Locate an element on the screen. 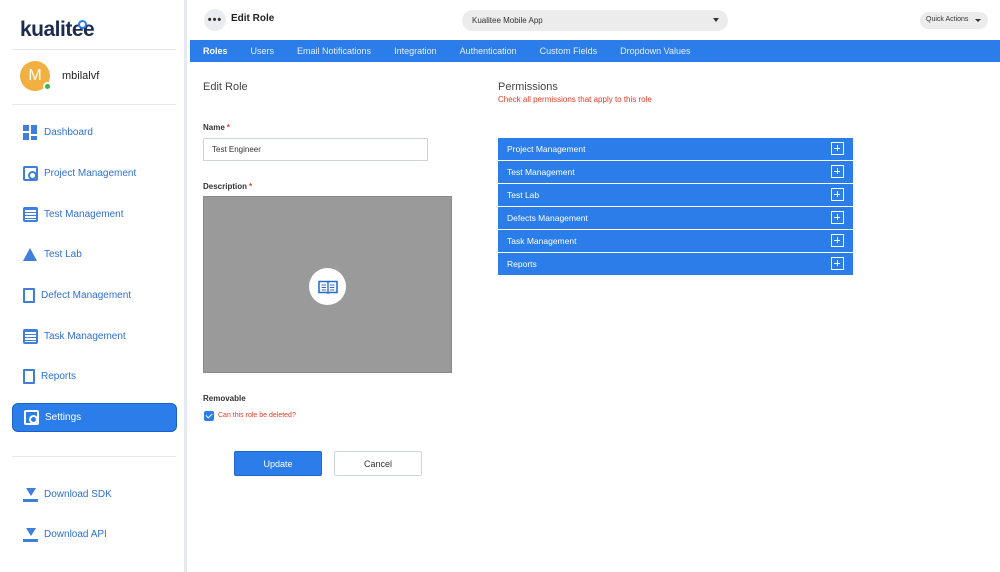 The width and height of the screenshot is (1000, 572). sidebar-item-label: Defect Management is located at coordinates (86, 295).